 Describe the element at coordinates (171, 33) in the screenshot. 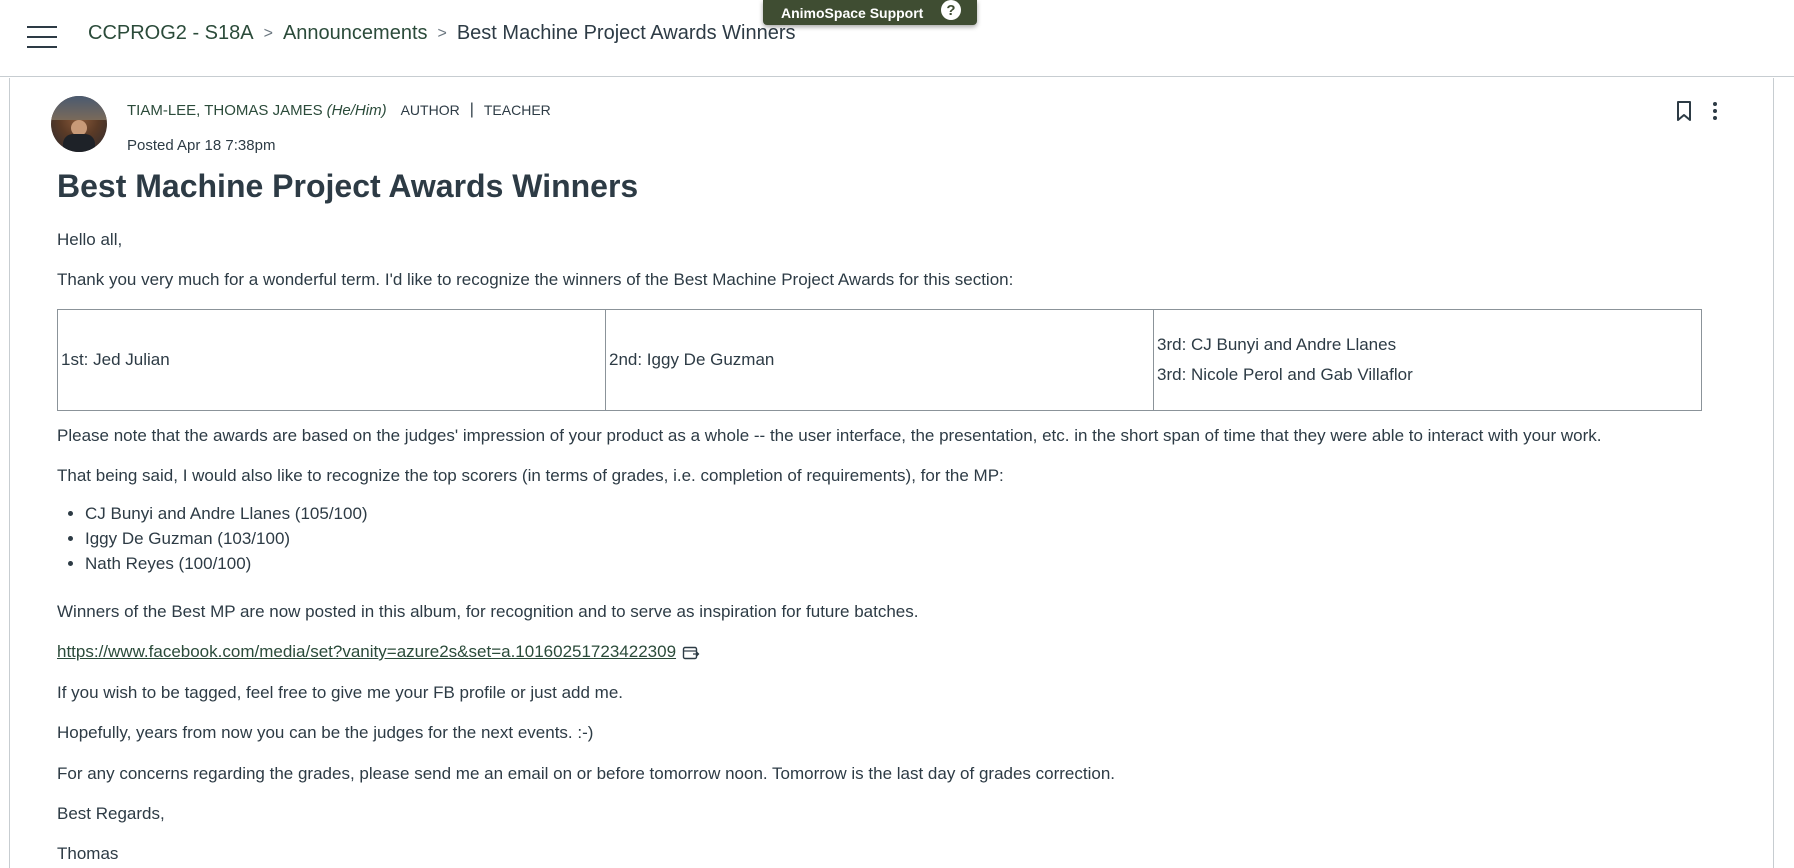

I see `breadcrumb-course-link: CCPROG2 - S18A` at that location.